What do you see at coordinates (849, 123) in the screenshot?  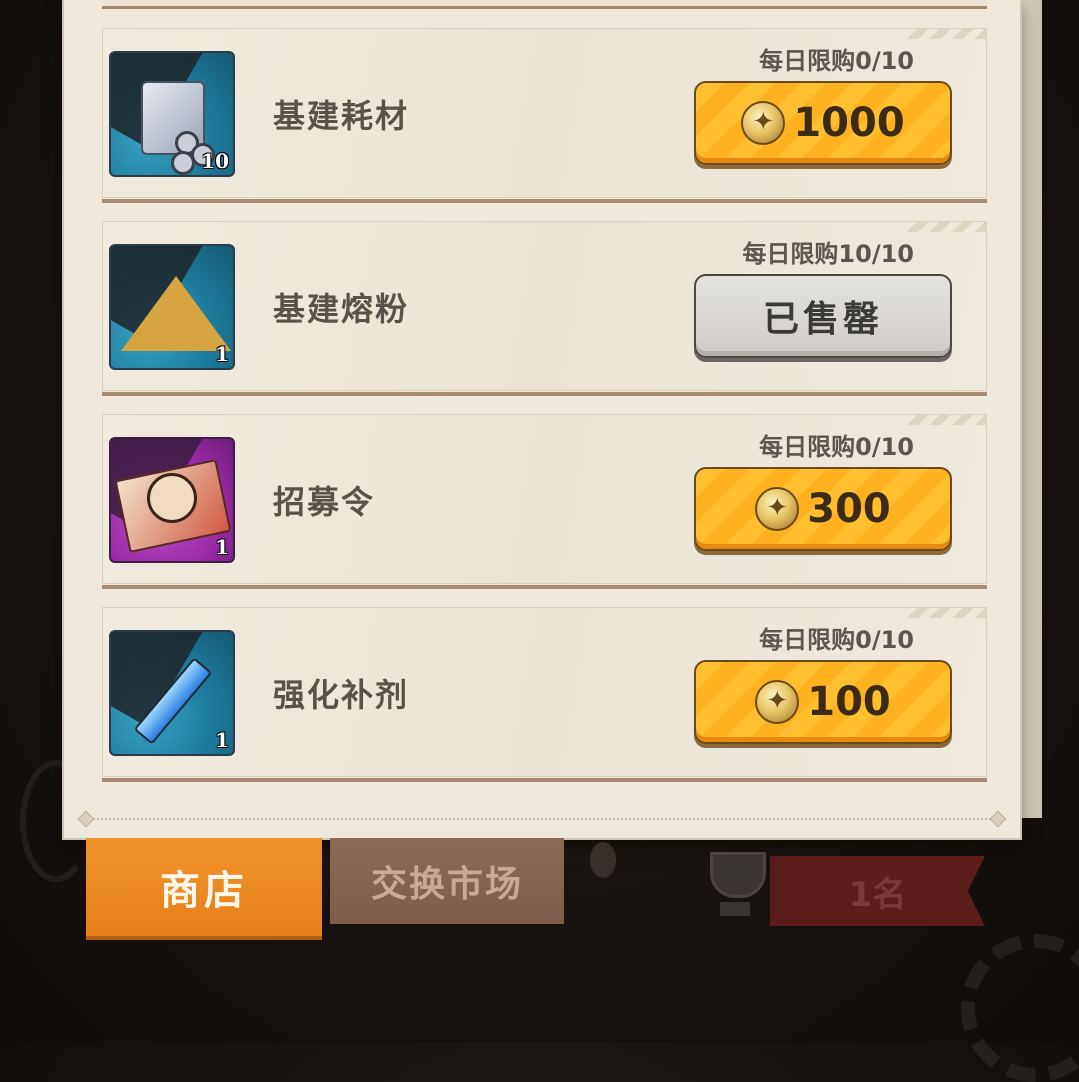 I see `price: 1000` at bounding box center [849, 123].